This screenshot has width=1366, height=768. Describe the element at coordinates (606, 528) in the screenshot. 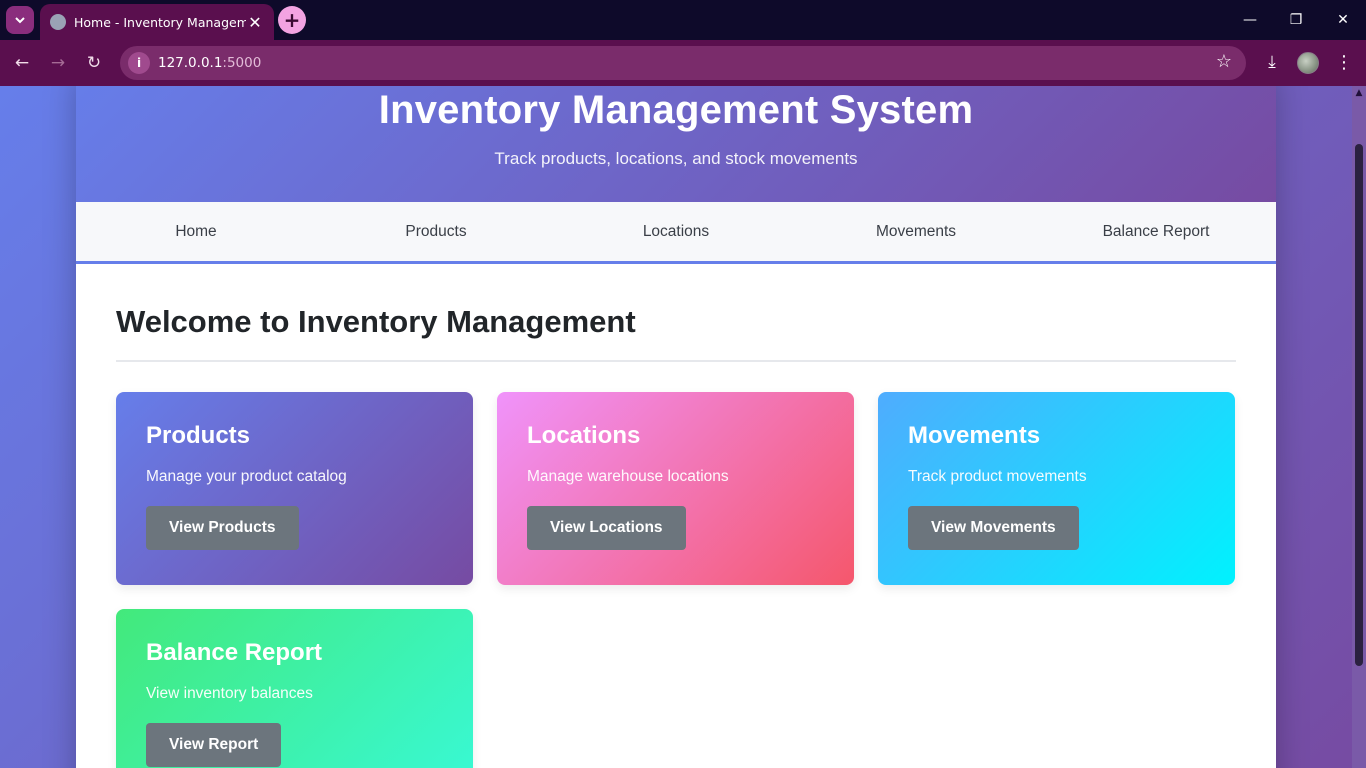

I see `view-locations-button: View Locations` at that location.